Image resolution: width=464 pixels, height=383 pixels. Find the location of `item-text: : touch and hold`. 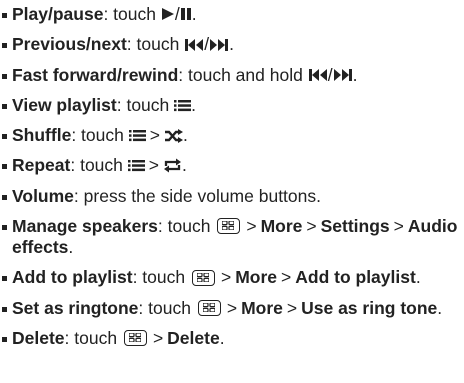

item-text: : touch and hold is located at coordinates (243, 74).